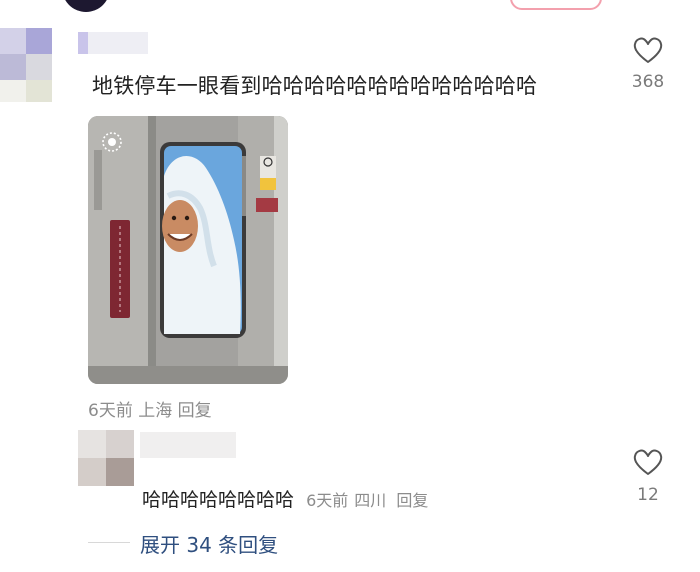 The width and height of the screenshot is (700, 572). I want to click on reply-avatar, so click(106, 458).